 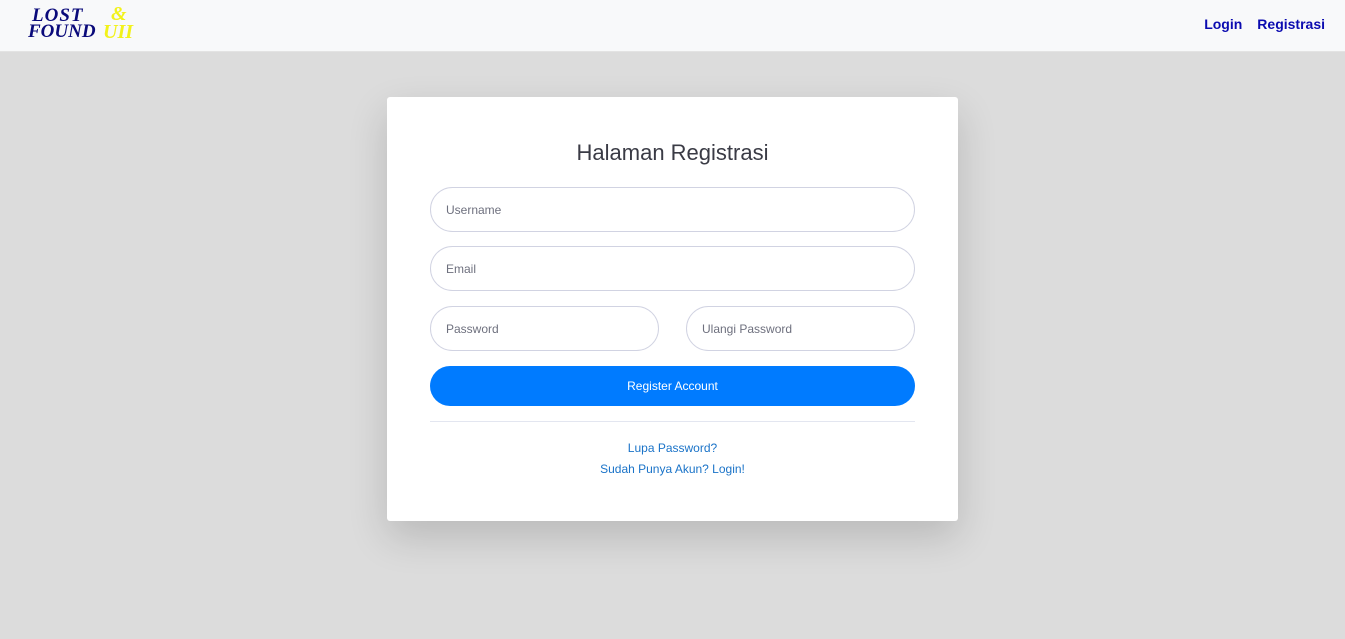 I want to click on password-input, so click(x=544, y=328).